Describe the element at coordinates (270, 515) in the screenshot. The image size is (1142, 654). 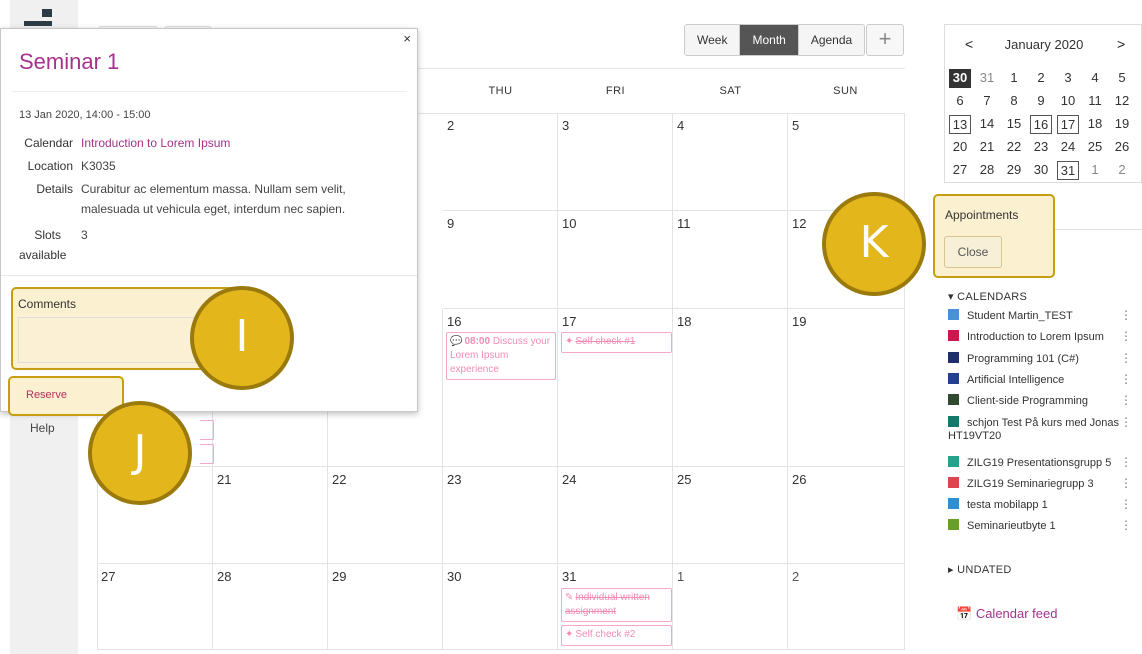
I see `day-cell: 21` at that location.